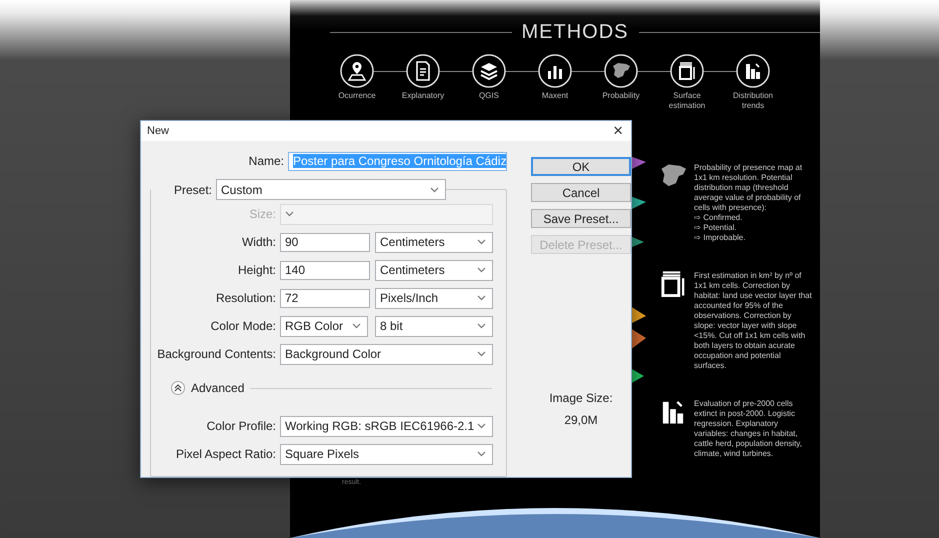  Describe the element at coordinates (225, 454) in the screenshot. I see `field-label: Pixel Aspect Ratio:` at that location.